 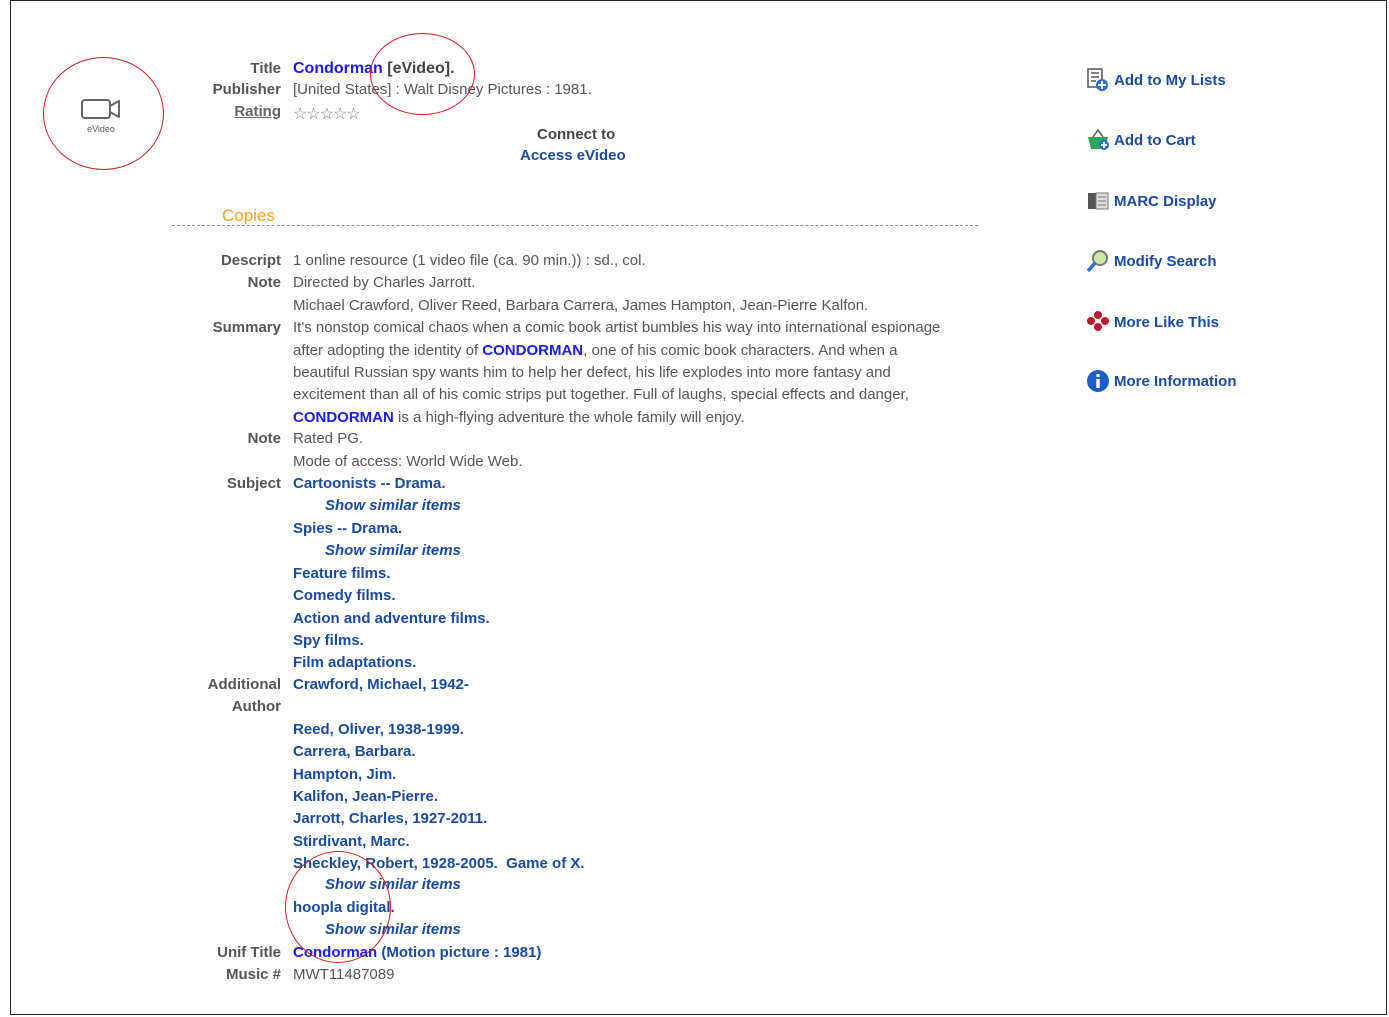 I want to click on info-icon, so click(x=1098, y=381).